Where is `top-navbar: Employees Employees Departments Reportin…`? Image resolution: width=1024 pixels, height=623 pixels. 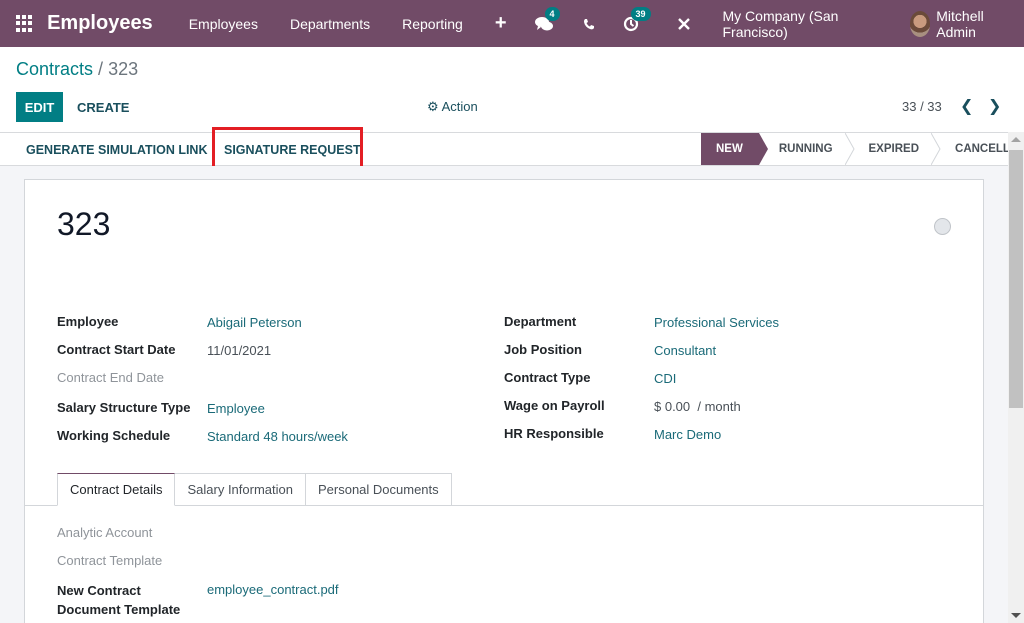 top-navbar: Employees Employees Departments Reportin… is located at coordinates (512, 23).